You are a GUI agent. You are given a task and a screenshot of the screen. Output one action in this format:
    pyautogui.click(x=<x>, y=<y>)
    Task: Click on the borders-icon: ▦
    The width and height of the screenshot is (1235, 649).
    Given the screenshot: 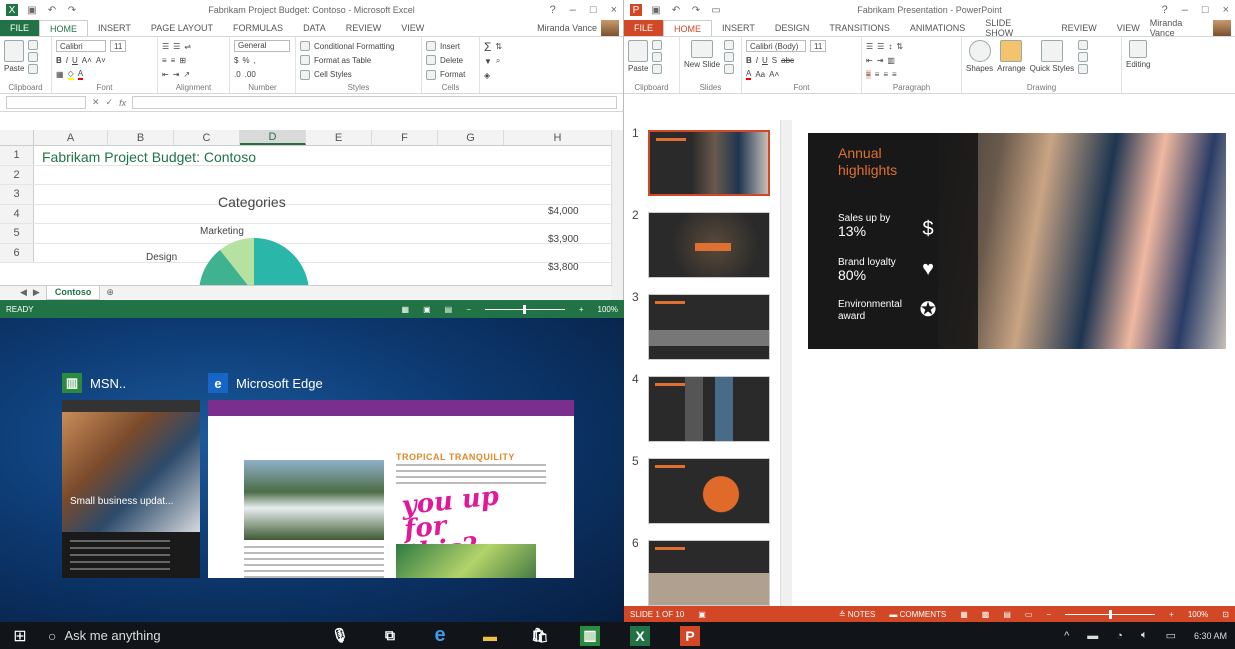 What is the action you would take?
    pyautogui.click(x=60, y=74)
    